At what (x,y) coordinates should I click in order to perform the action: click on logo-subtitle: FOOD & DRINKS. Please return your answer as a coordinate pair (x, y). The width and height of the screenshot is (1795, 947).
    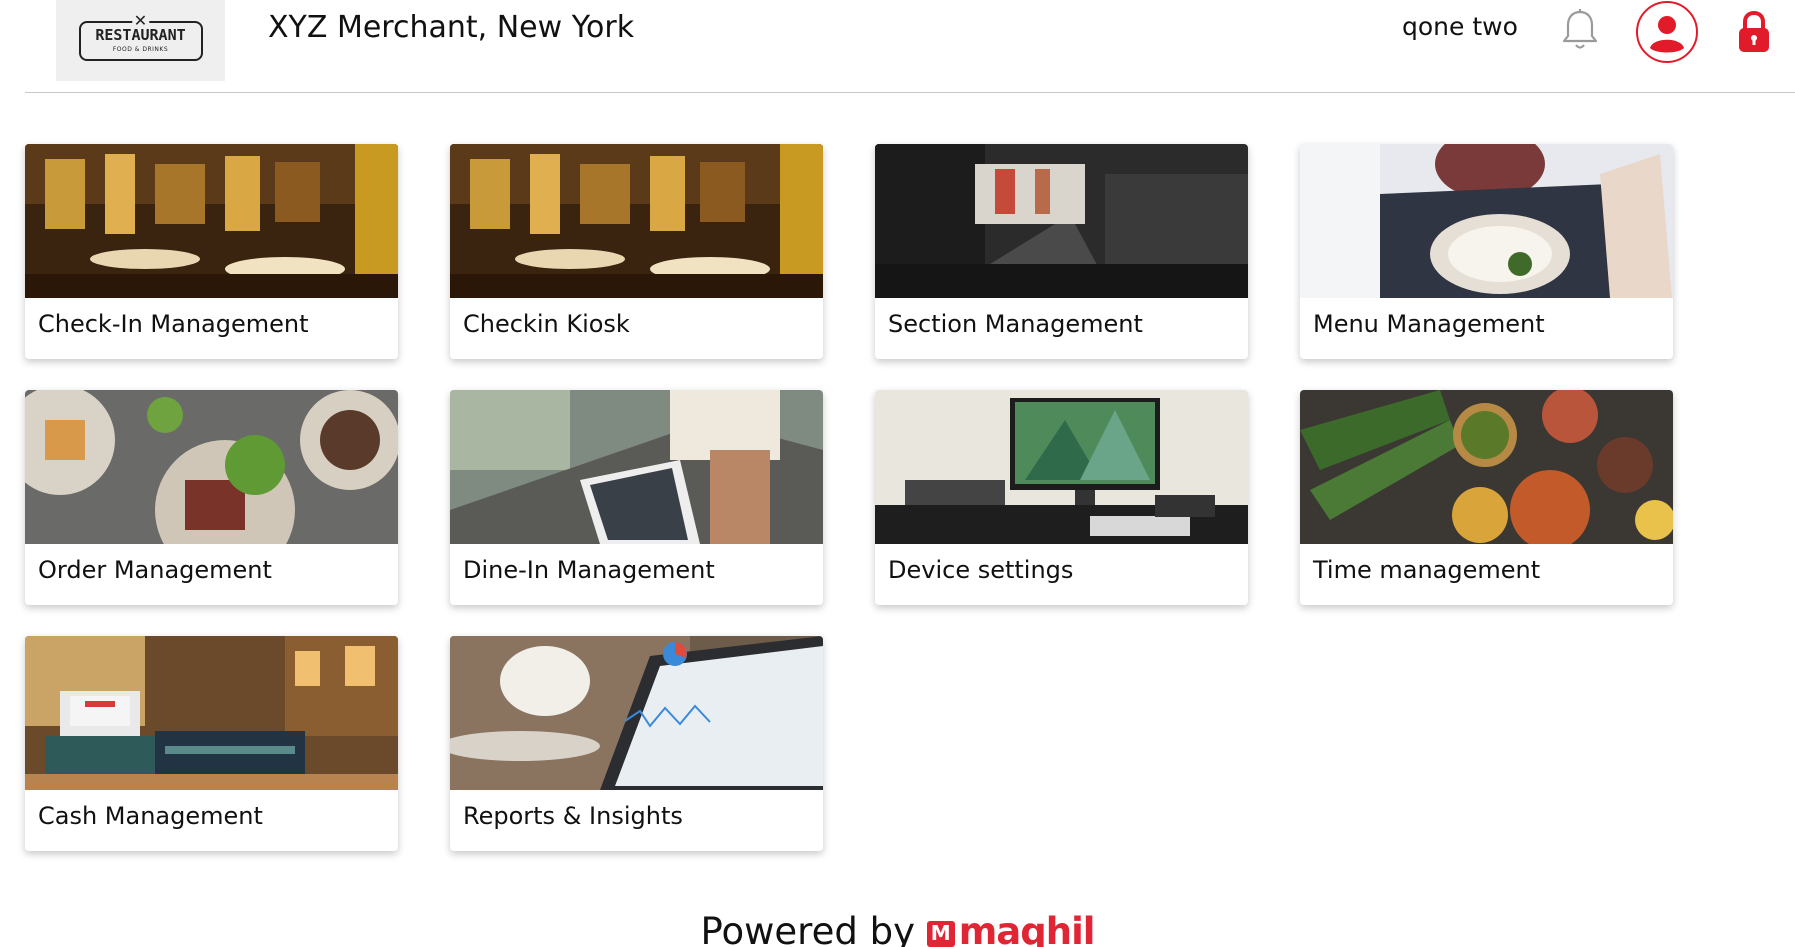
    Looking at the image, I should click on (140, 49).